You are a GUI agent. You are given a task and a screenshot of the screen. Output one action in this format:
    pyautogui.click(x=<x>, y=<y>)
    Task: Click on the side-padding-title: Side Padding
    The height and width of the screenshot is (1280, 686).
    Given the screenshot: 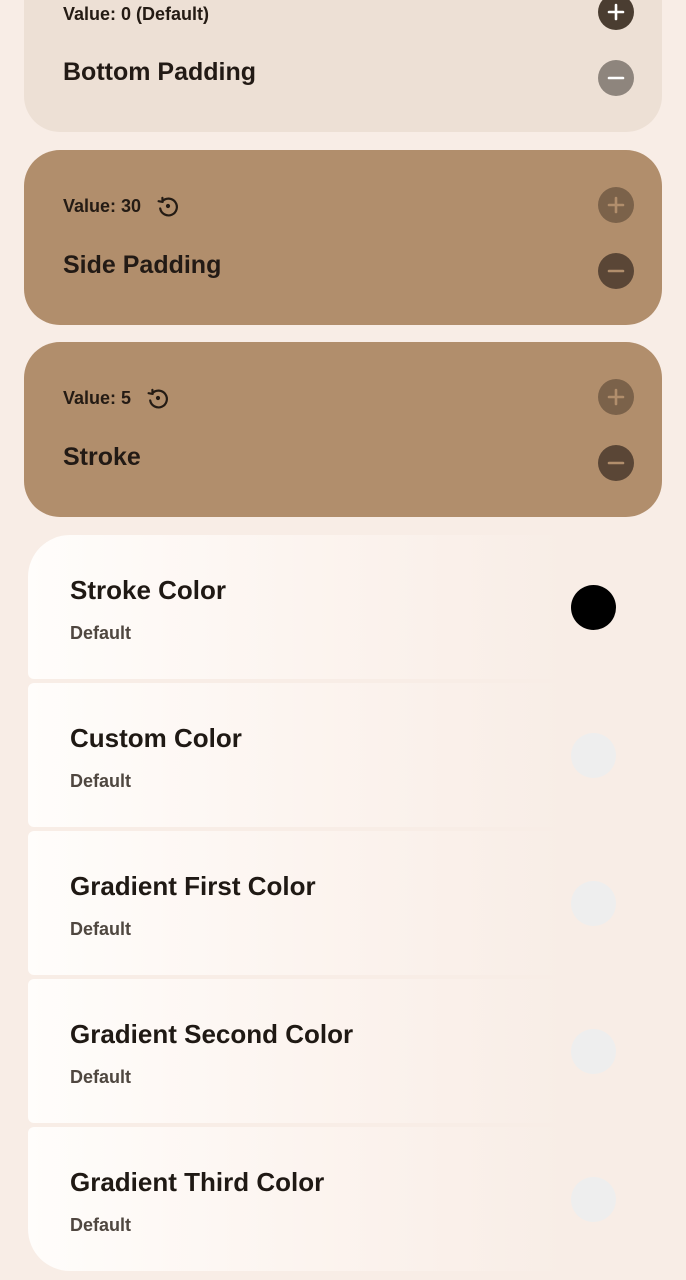 What is the action you would take?
    pyautogui.click(x=142, y=265)
    